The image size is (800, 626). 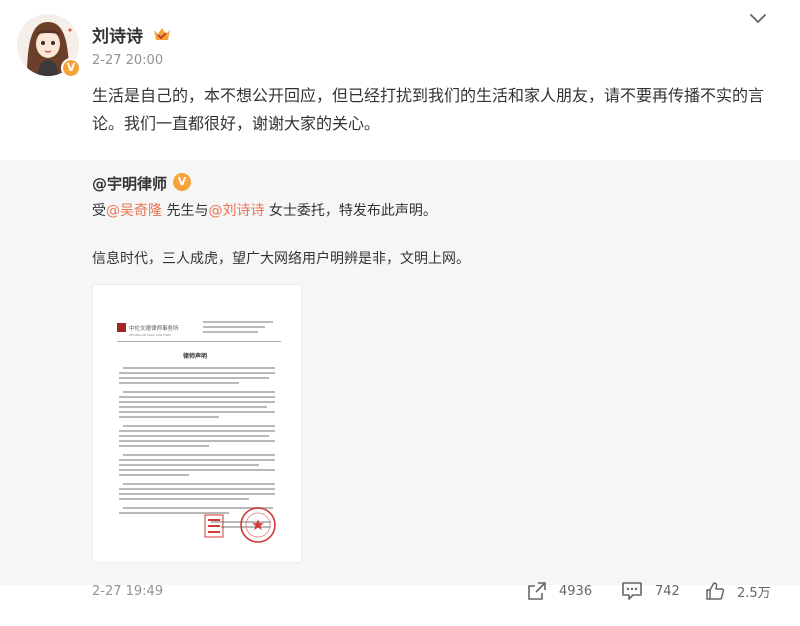 I want to click on repost-text-line2: 信息时代，三人成虎，望广大网络用户明辨是非，文明上网。, so click(x=281, y=259).